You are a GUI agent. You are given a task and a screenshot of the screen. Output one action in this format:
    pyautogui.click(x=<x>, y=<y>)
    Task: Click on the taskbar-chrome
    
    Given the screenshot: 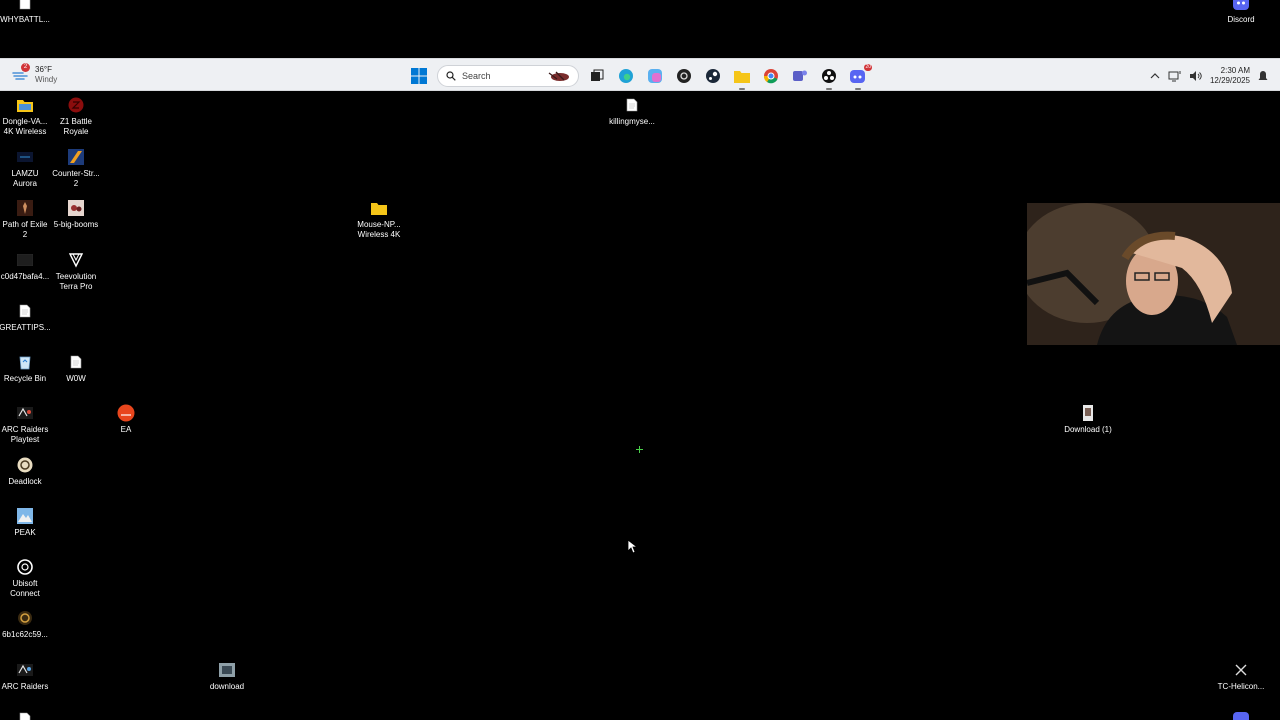 What is the action you would take?
    pyautogui.click(x=771, y=76)
    